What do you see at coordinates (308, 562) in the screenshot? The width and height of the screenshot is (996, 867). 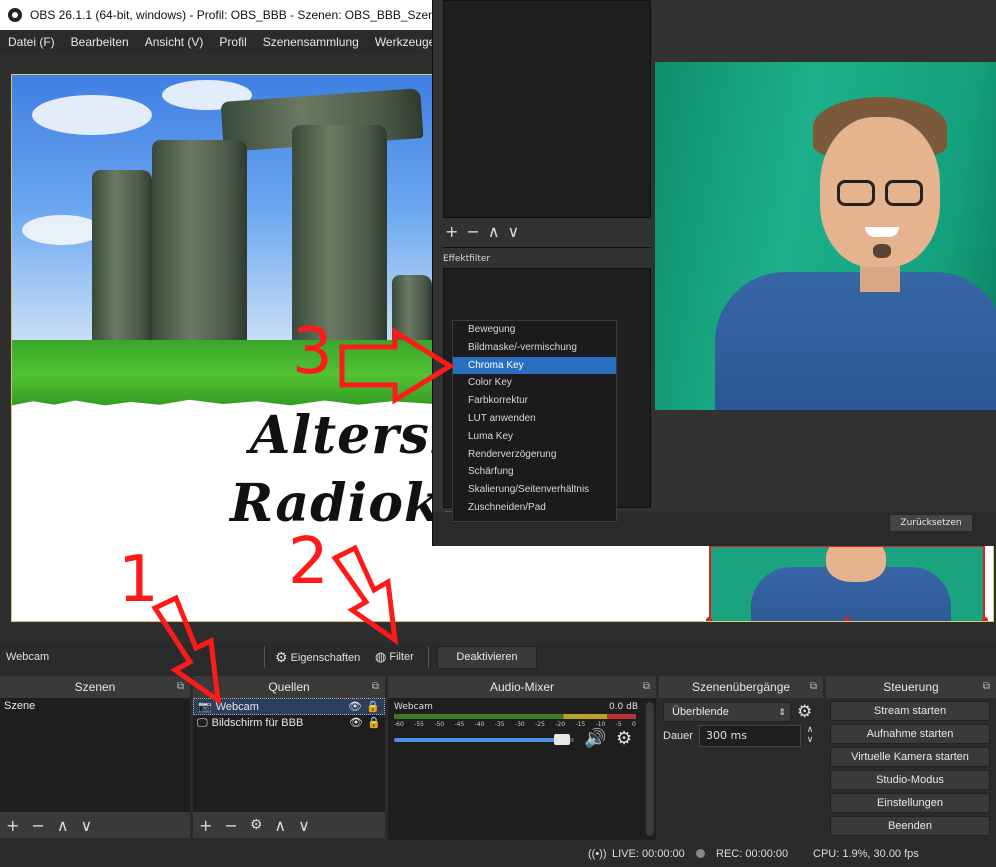 I see `annotation-number-2: 2` at bounding box center [308, 562].